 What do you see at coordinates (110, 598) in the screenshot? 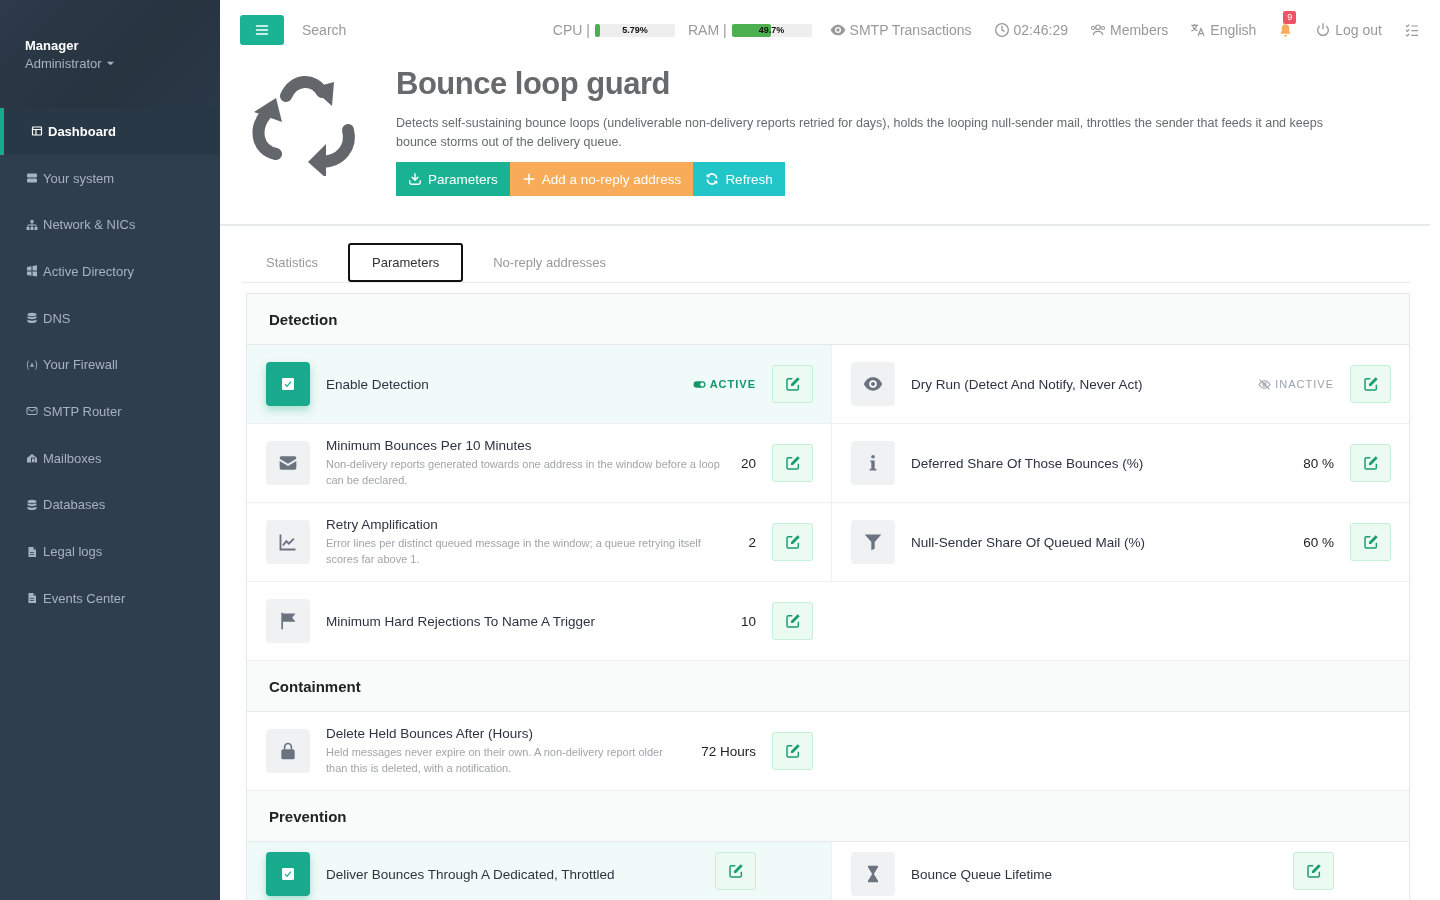
I see `sidebar-item: Events Center` at bounding box center [110, 598].